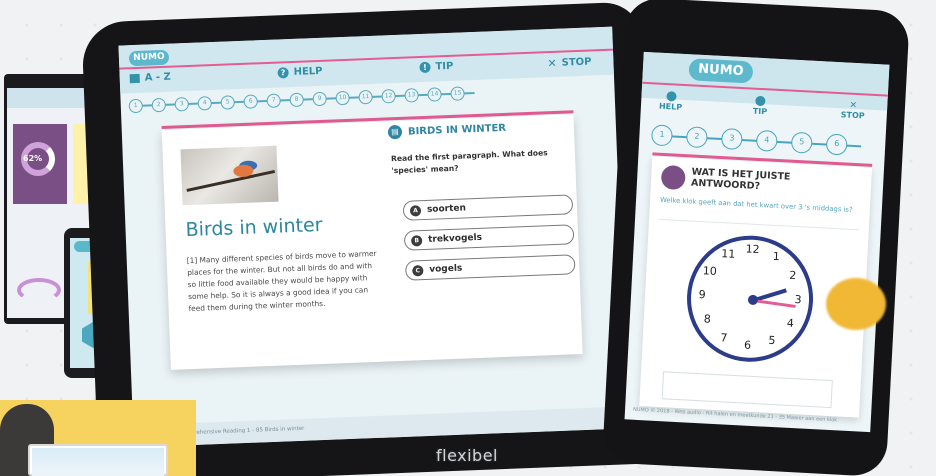 The width and height of the screenshot is (936, 476). I want to click on branch-shape, so click(231, 180).